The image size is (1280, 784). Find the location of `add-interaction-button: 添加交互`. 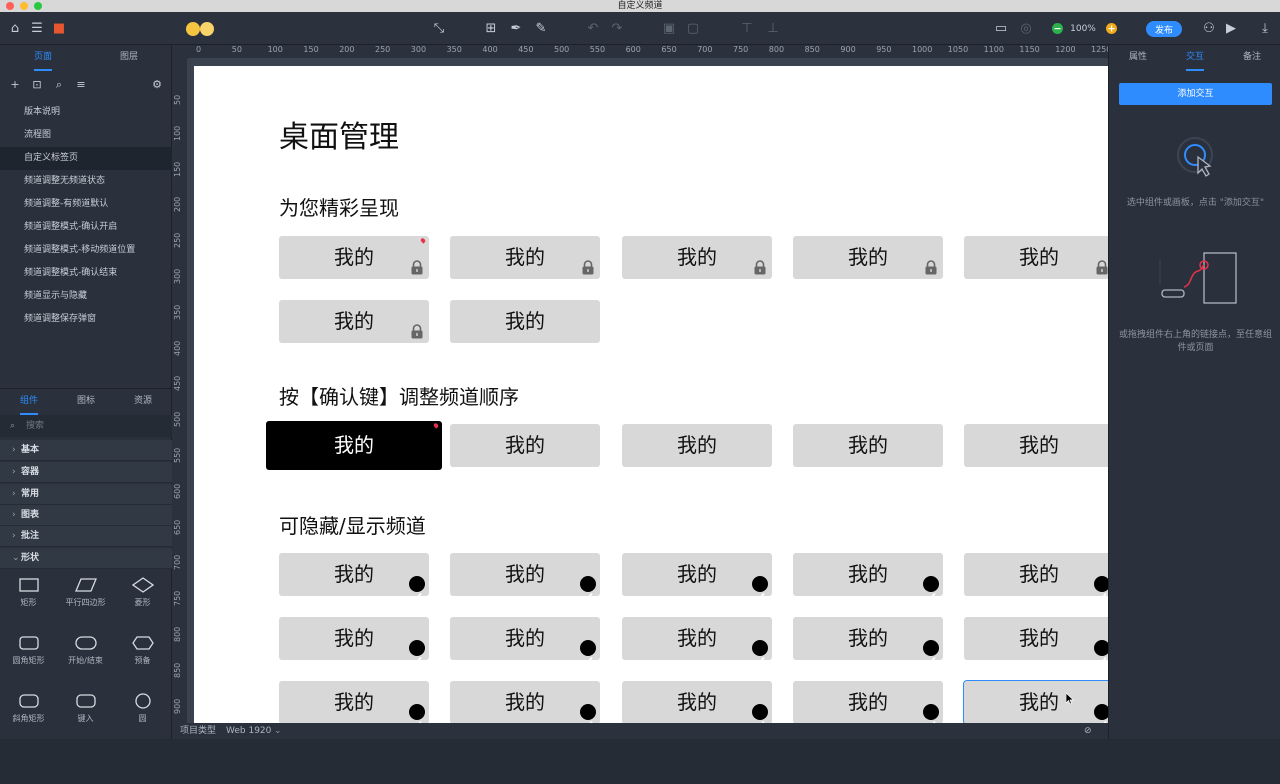

add-interaction-button: 添加交互 is located at coordinates (1195, 94).